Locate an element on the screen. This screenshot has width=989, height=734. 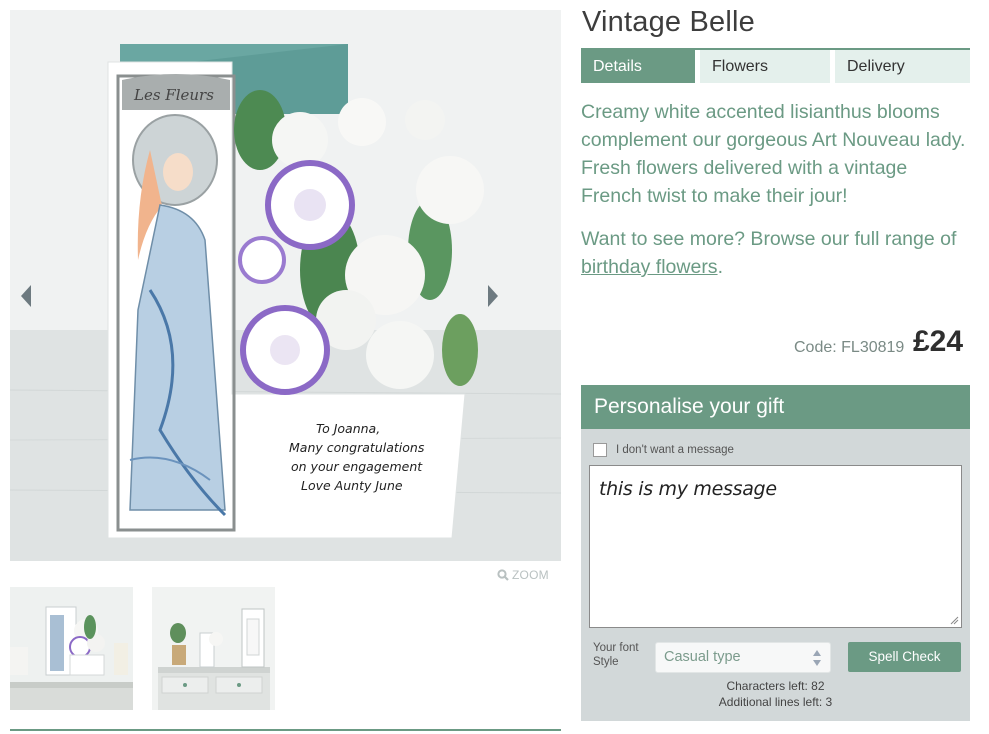
tab-delivery: Delivery is located at coordinates (902, 66).